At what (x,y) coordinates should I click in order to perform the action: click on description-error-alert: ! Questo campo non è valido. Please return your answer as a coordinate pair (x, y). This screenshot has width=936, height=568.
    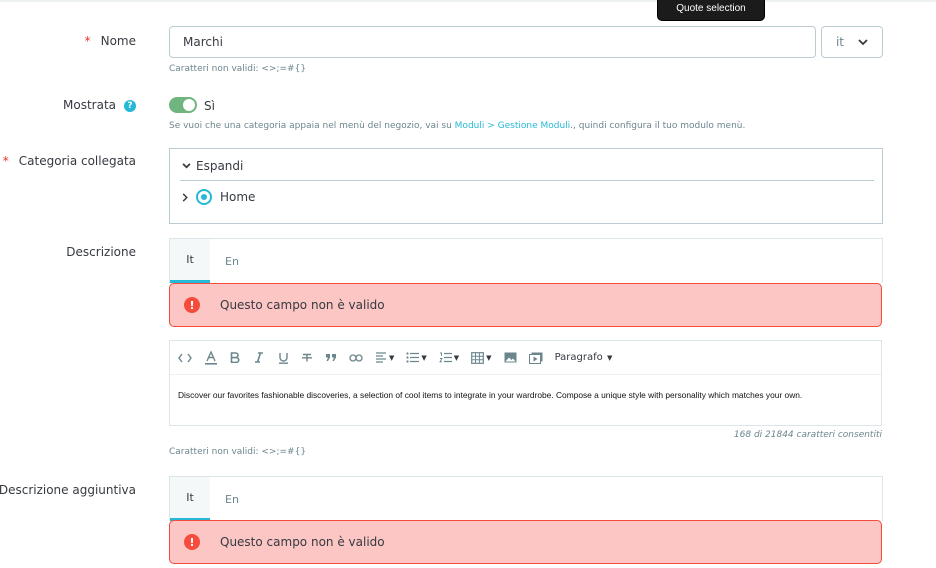
    Looking at the image, I should click on (525, 305).